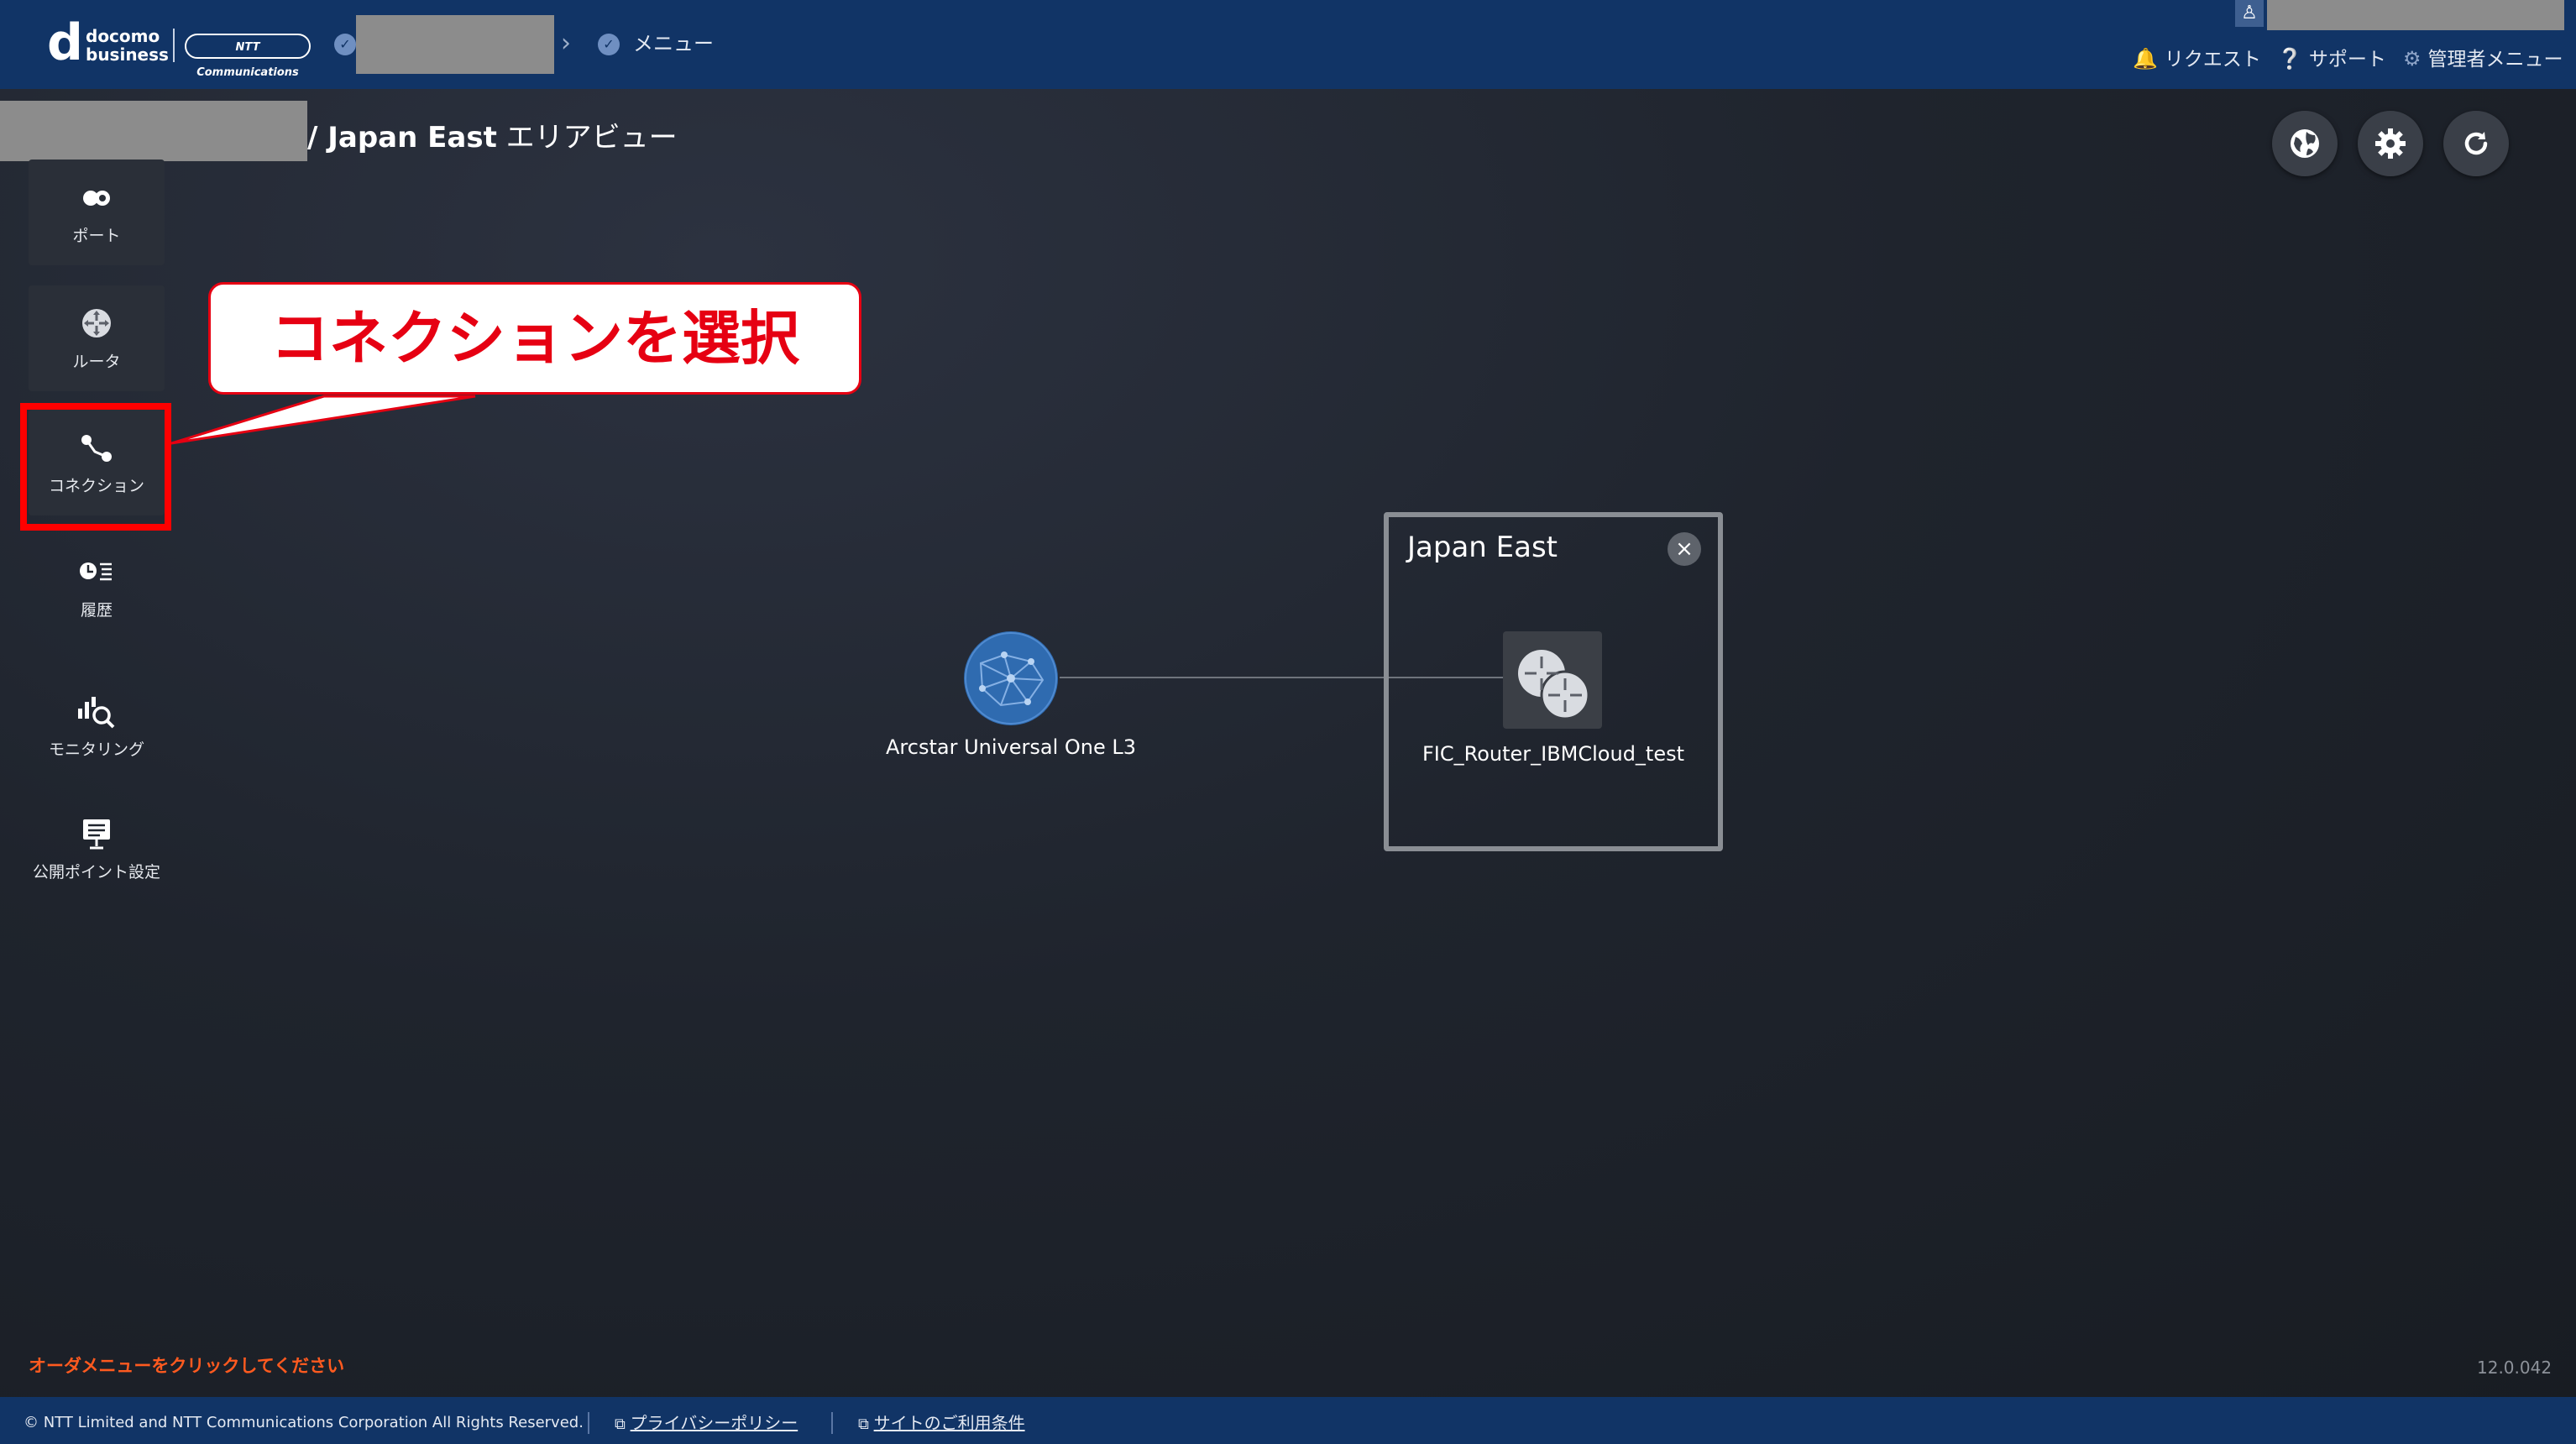  What do you see at coordinates (96, 236) in the screenshot?
I see `sidebar-item-label: ポート` at bounding box center [96, 236].